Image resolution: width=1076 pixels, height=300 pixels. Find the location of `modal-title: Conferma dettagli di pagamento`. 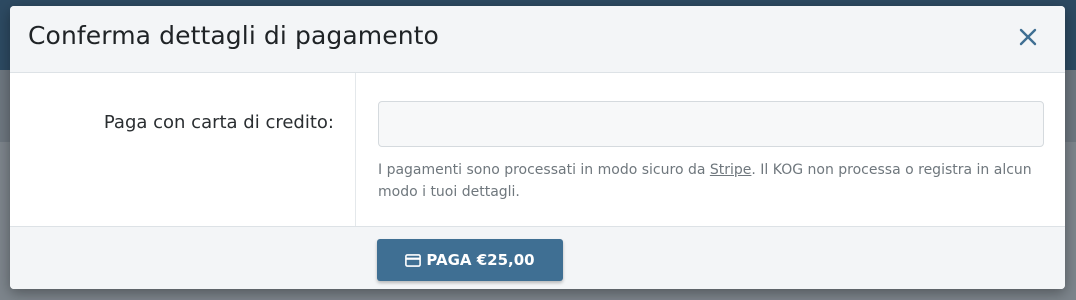

modal-title: Conferma dettagli di pagamento is located at coordinates (233, 35).